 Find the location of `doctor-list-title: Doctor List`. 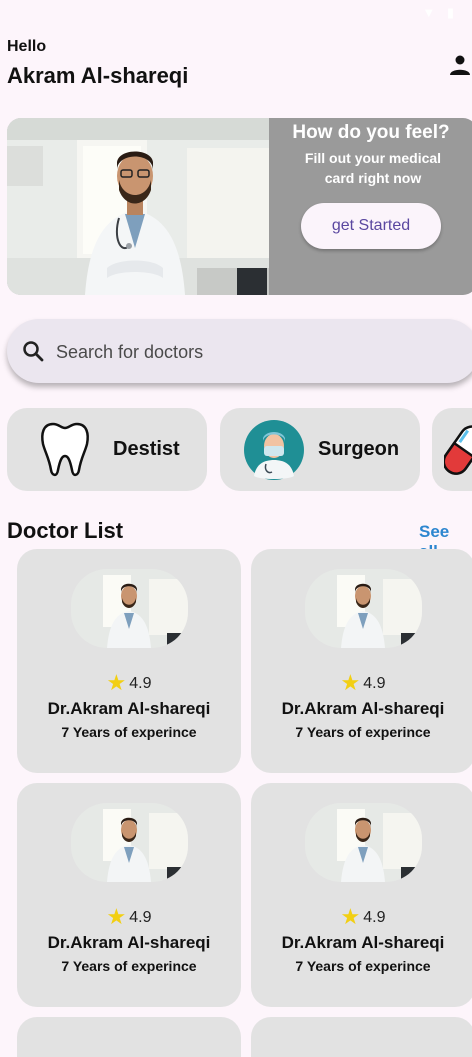

doctor-list-title: Doctor List is located at coordinates (65, 530).